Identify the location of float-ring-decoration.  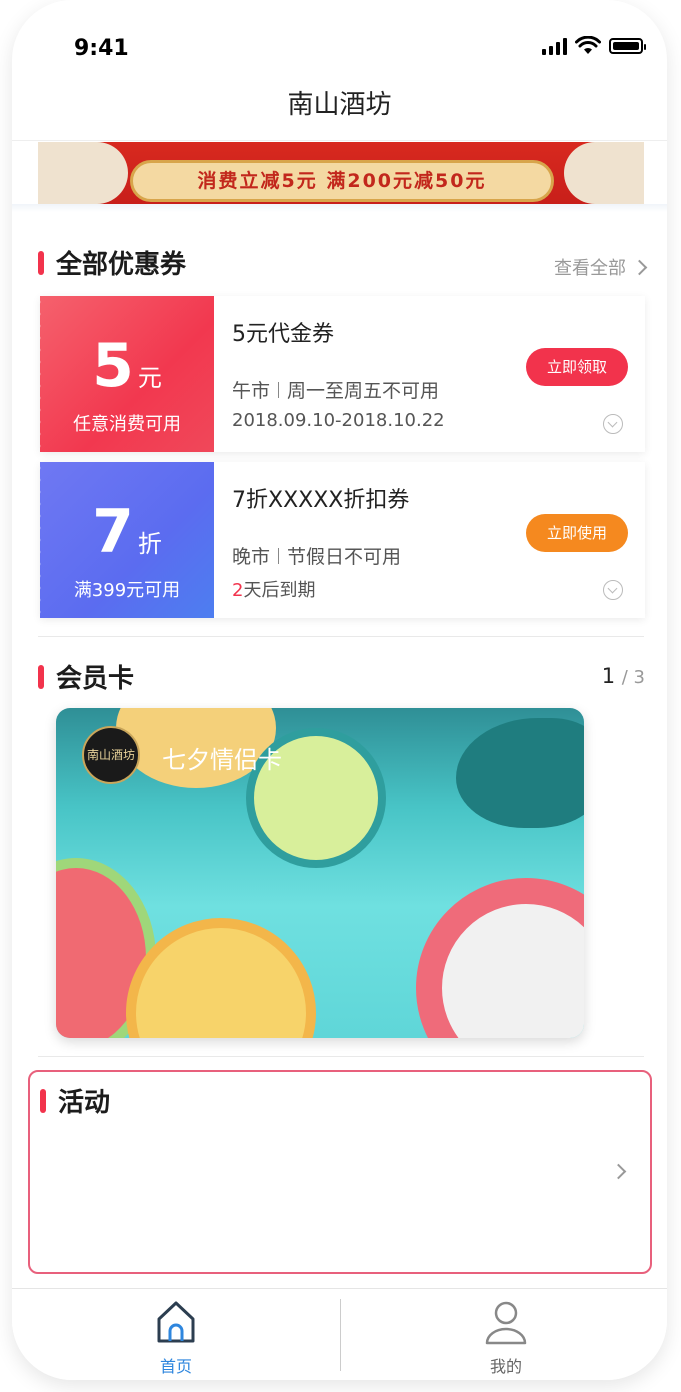
(500, 958).